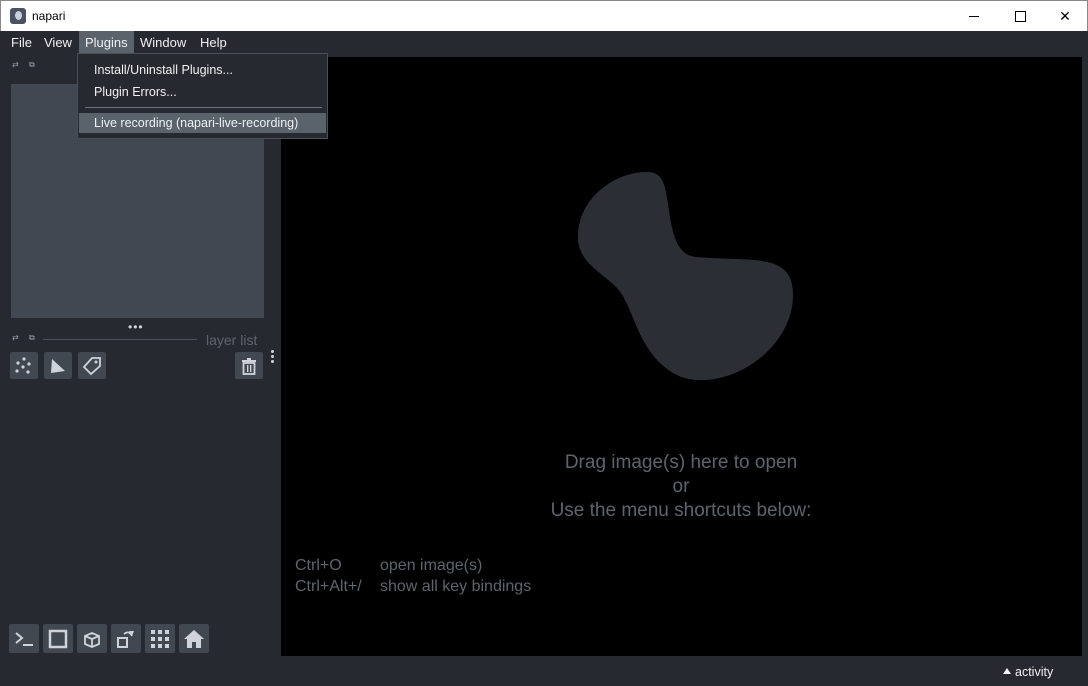 Image resolution: width=1088 pixels, height=686 pixels. I want to click on dock-float-icon: ⇄, so click(15, 64).